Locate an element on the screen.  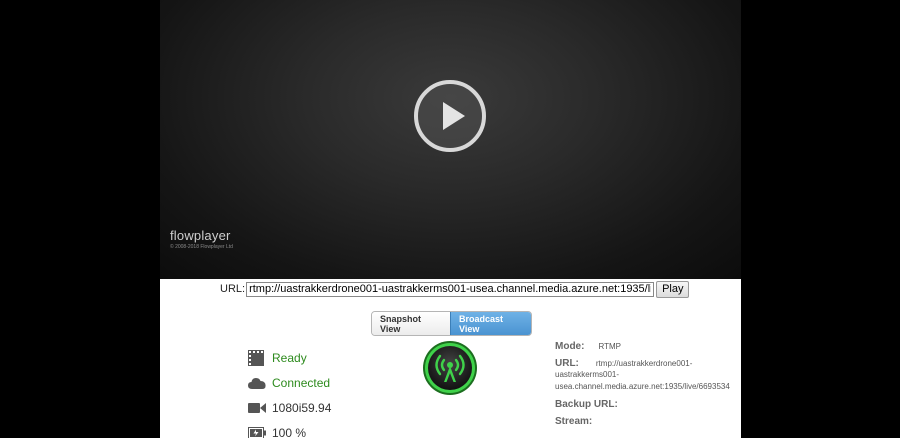
status-battery: 100 % is located at coordinates (289, 429).